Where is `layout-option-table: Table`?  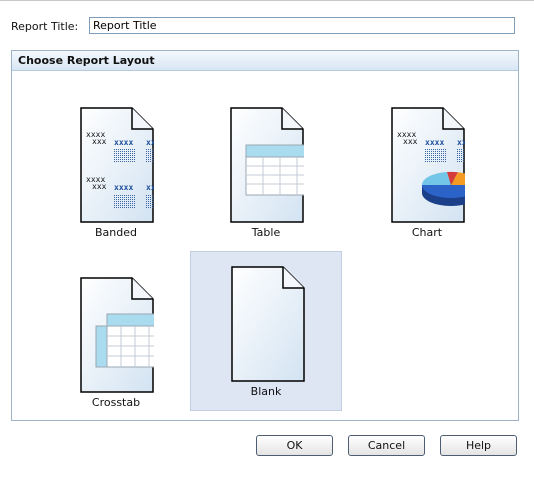
layout-option-table: Table is located at coordinates (266, 173).